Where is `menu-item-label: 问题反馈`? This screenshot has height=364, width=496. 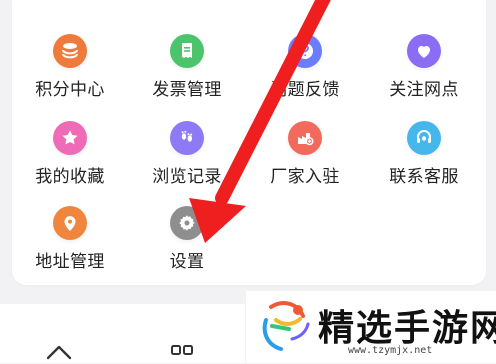
menu-item-label: 问题反馈 is located at coordinates (305, 90).